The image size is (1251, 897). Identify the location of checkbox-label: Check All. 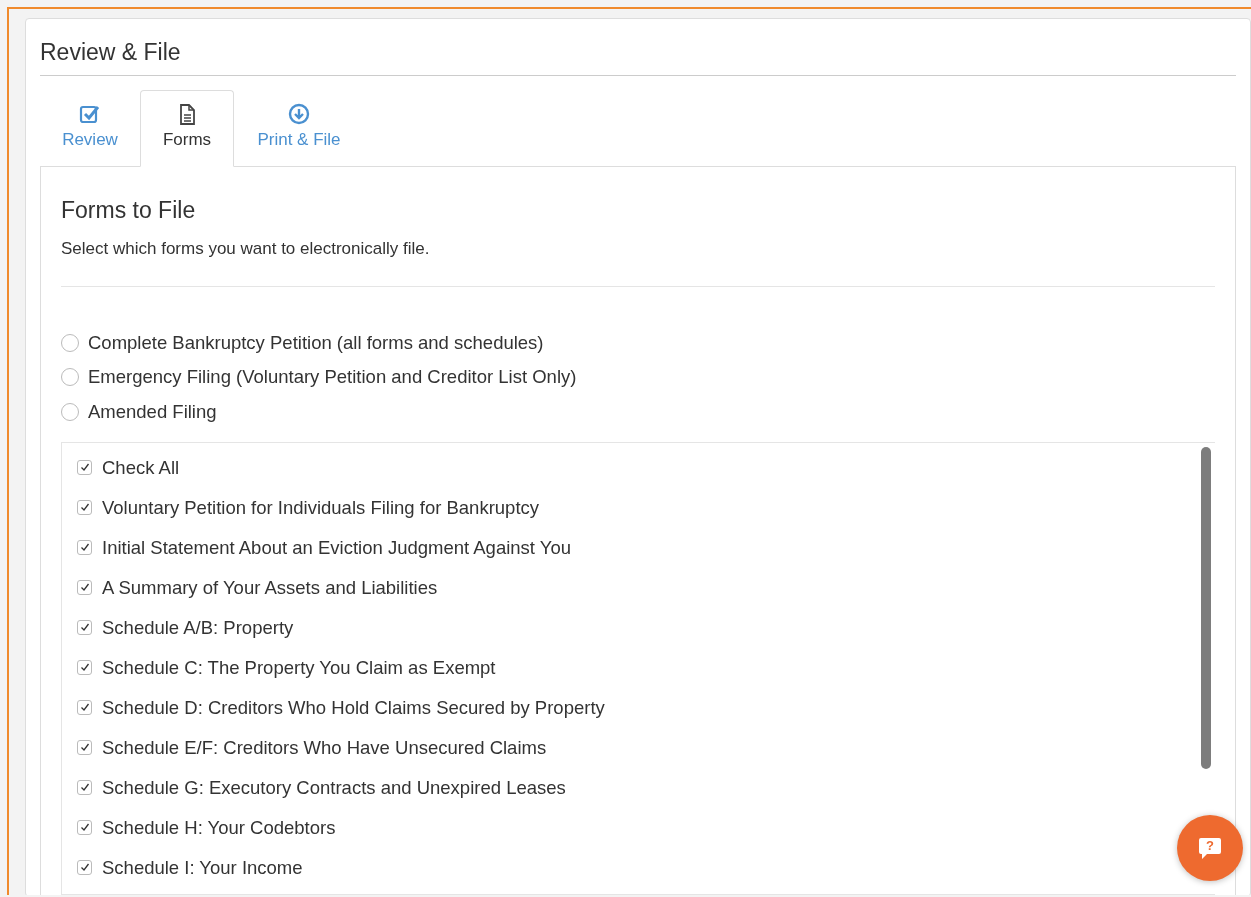
(141, 467).